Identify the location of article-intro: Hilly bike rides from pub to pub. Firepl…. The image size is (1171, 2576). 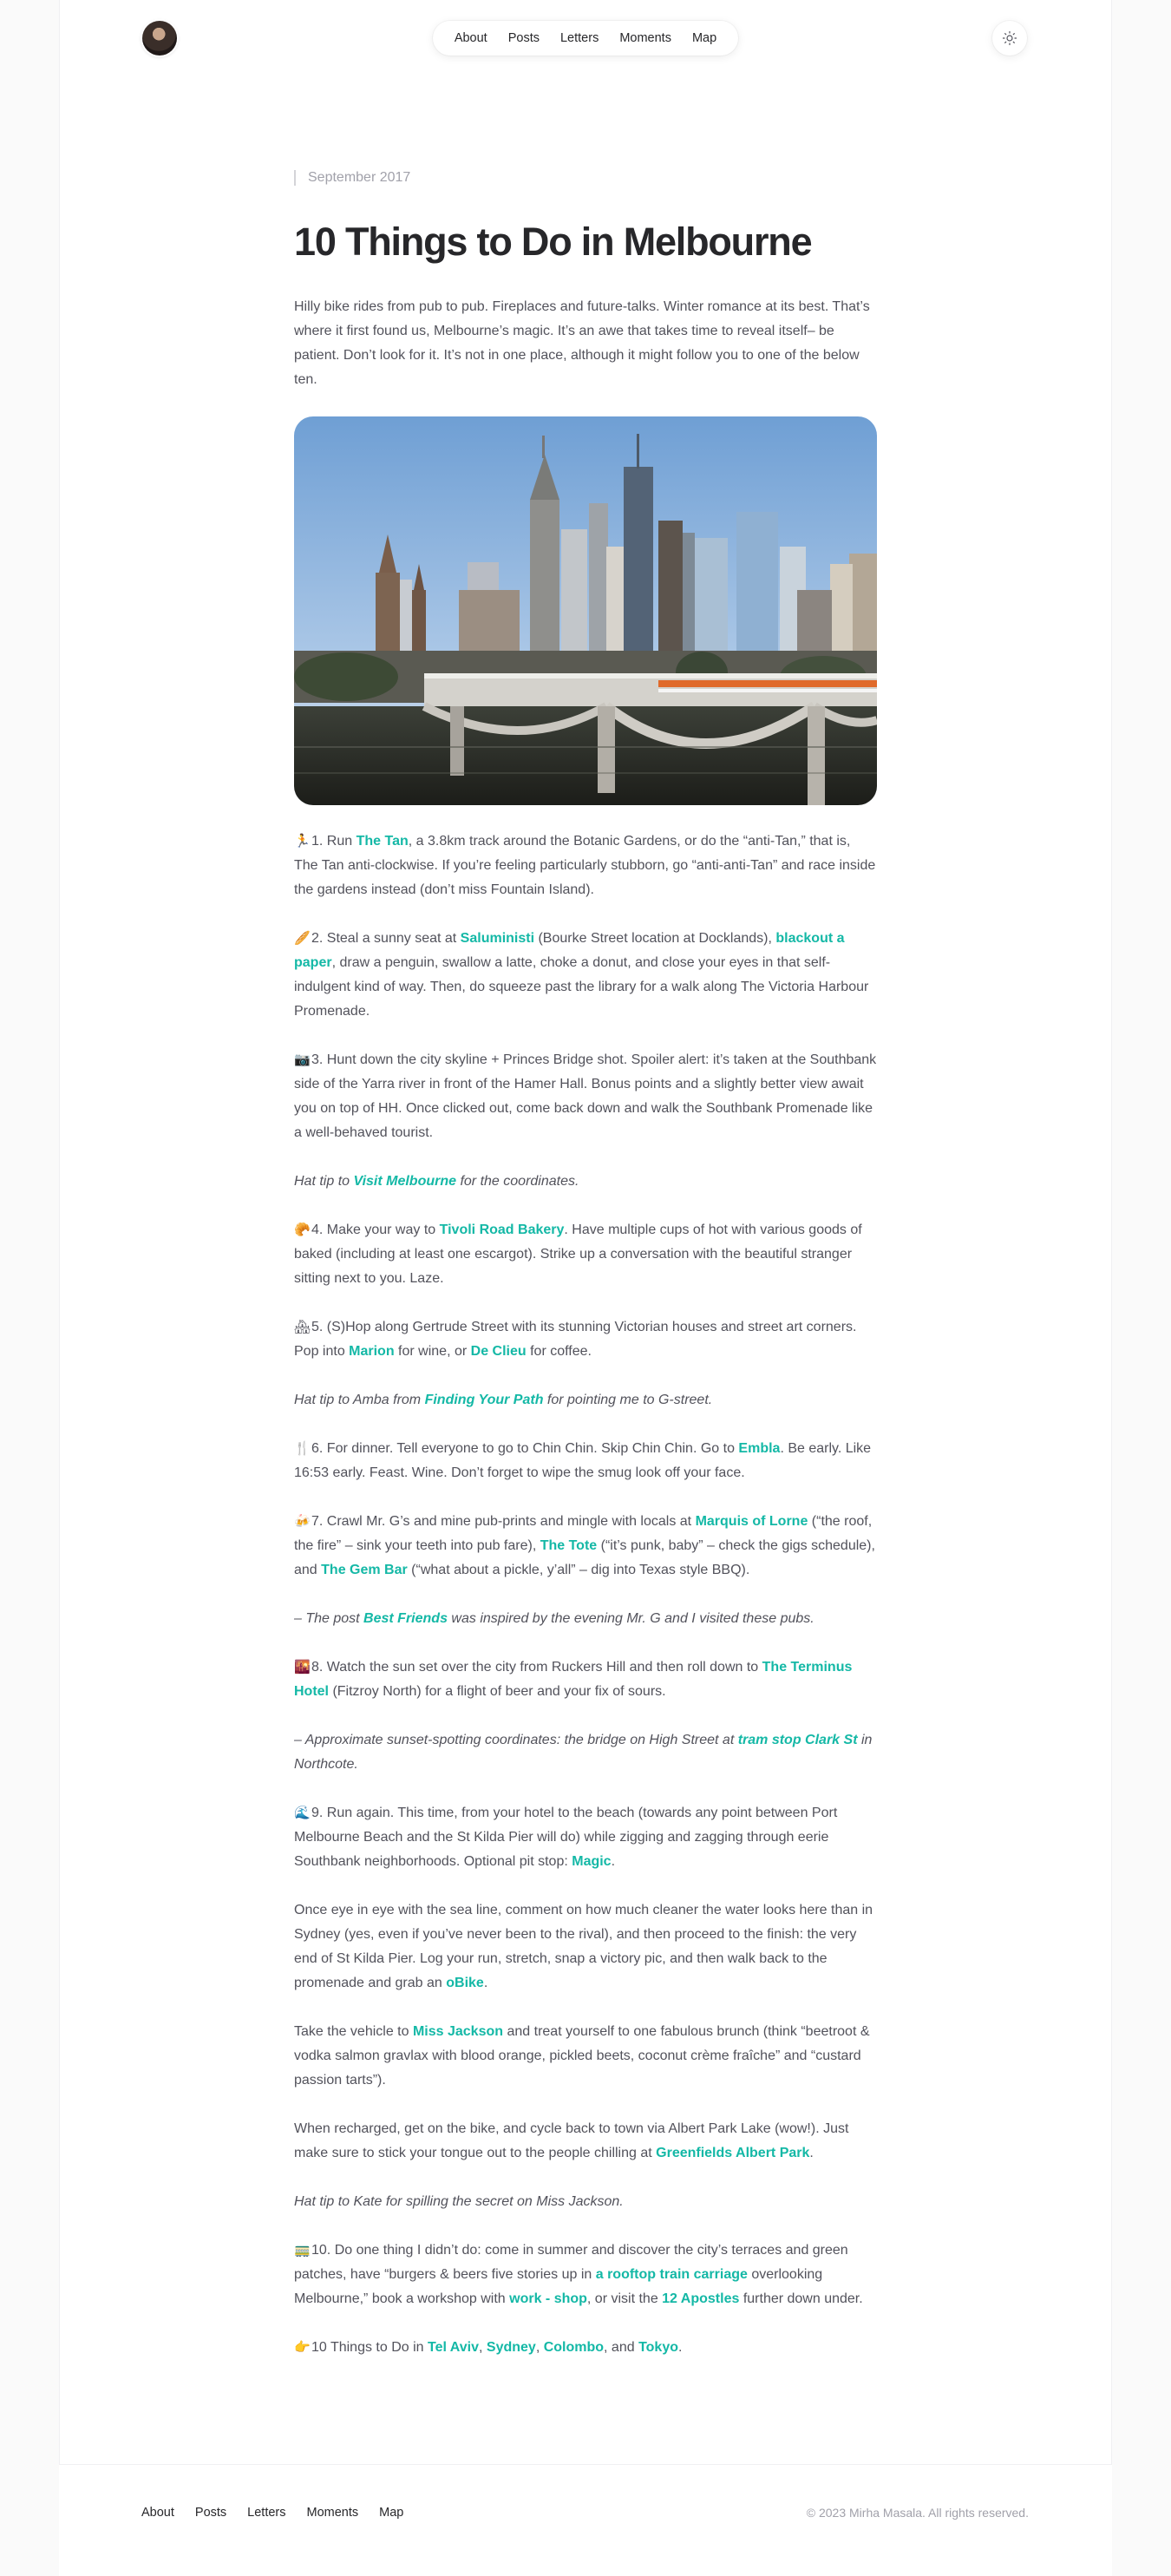
(586, 343).